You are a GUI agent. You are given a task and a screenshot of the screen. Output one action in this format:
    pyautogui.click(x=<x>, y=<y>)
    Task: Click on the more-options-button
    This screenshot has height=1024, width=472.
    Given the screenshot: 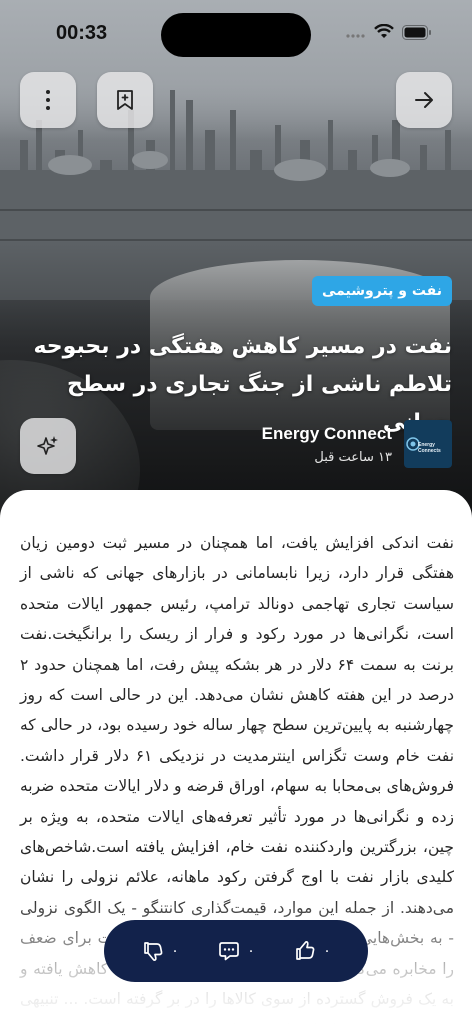 What is the action you would take?
    pyautogui.click(x=48, y=100)
    